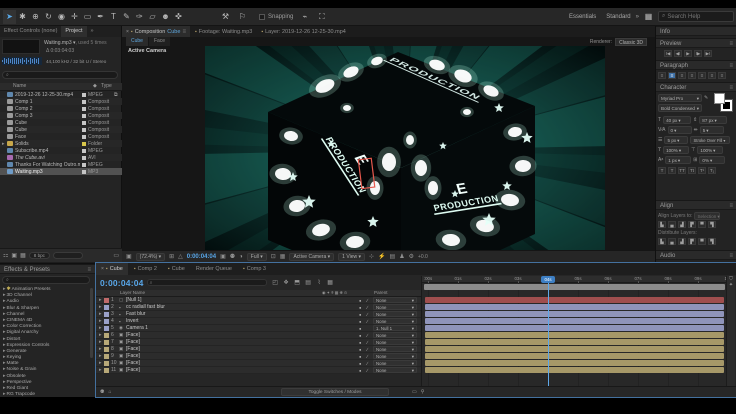  What do you see at coordinates (61, 115) in the screenshot?
I see `project-item-row: Comp 3 Composit` at bounding box center [61, 115].